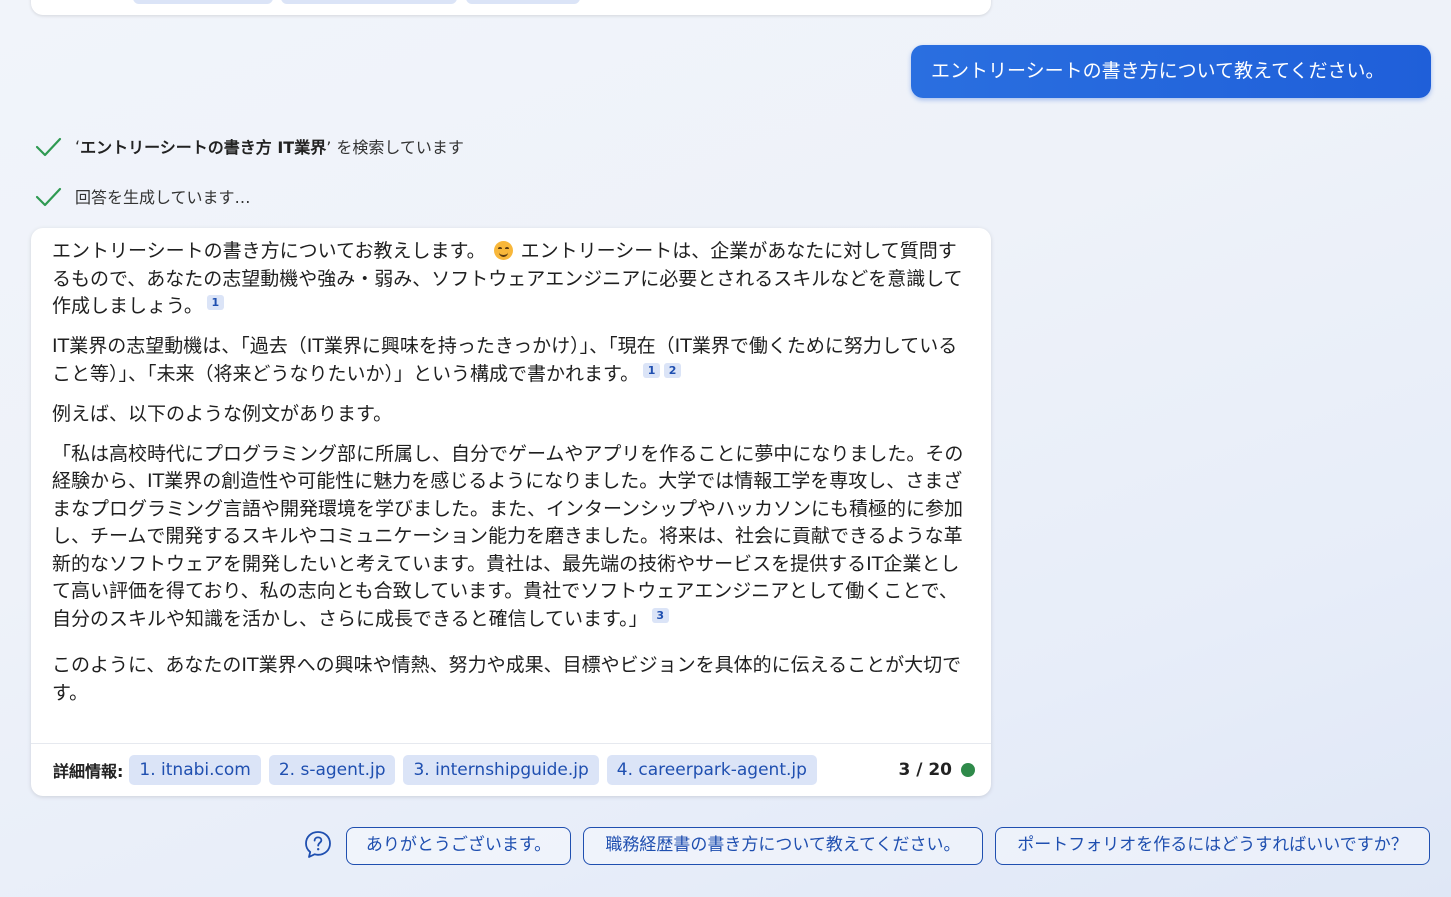 The width and height of the screenshot is (1451, 897). I want to click on turn-counter: 3 / 20, so click(936, 770).